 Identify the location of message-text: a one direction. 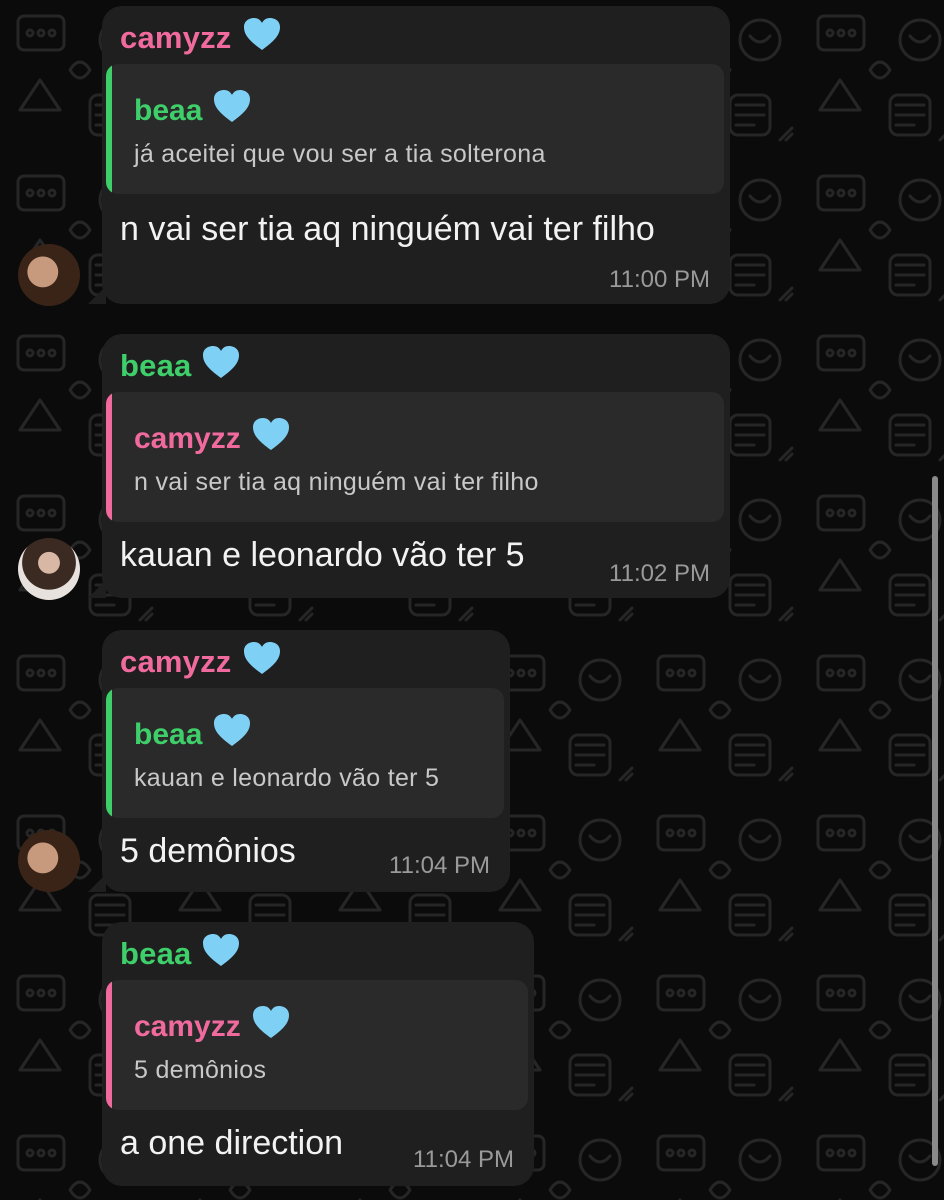
(232, 1143).